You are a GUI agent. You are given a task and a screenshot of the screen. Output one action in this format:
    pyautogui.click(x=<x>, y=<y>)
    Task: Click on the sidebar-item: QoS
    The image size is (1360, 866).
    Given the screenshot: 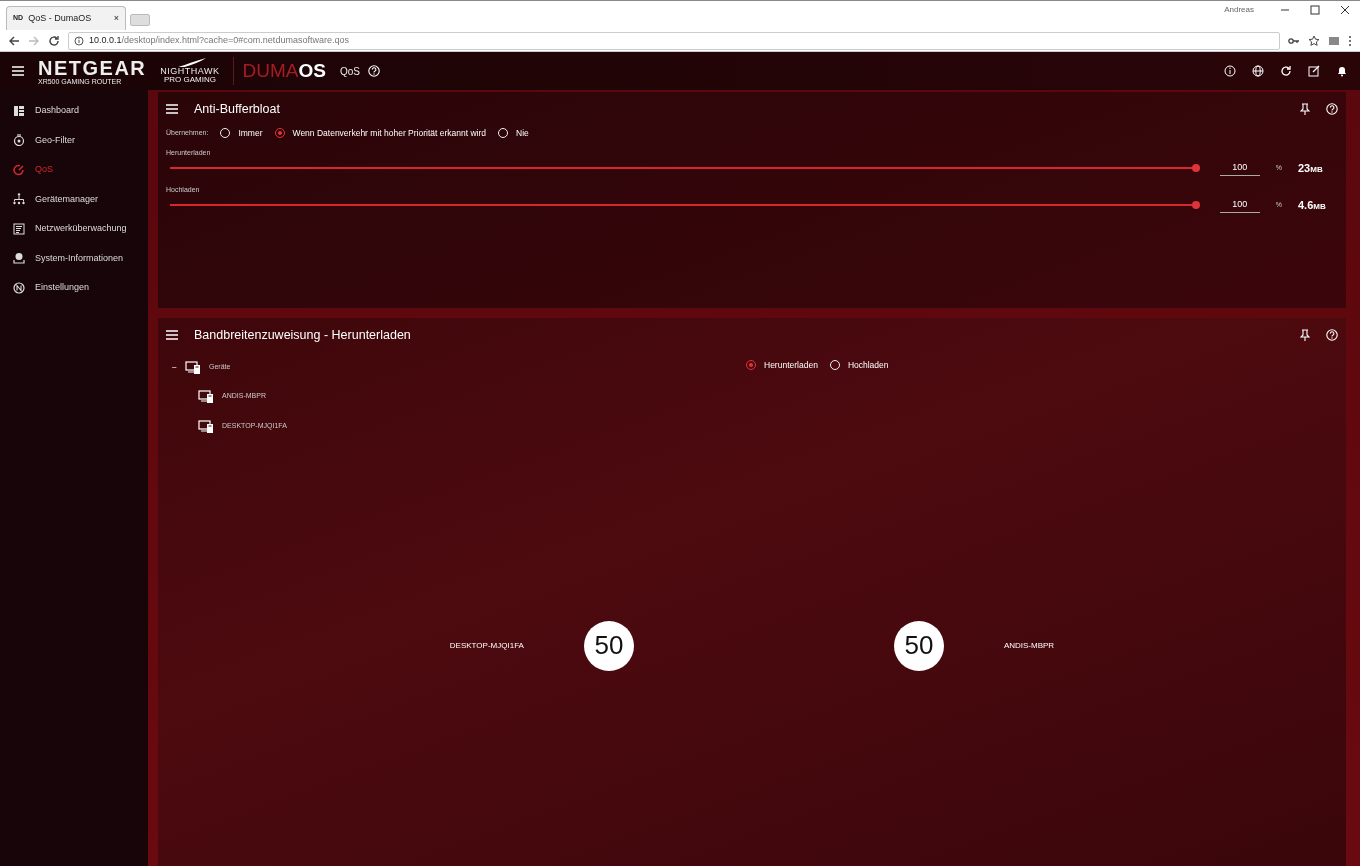 What is the action you would take?
    pyautogui.click(x=74, y=170)
    